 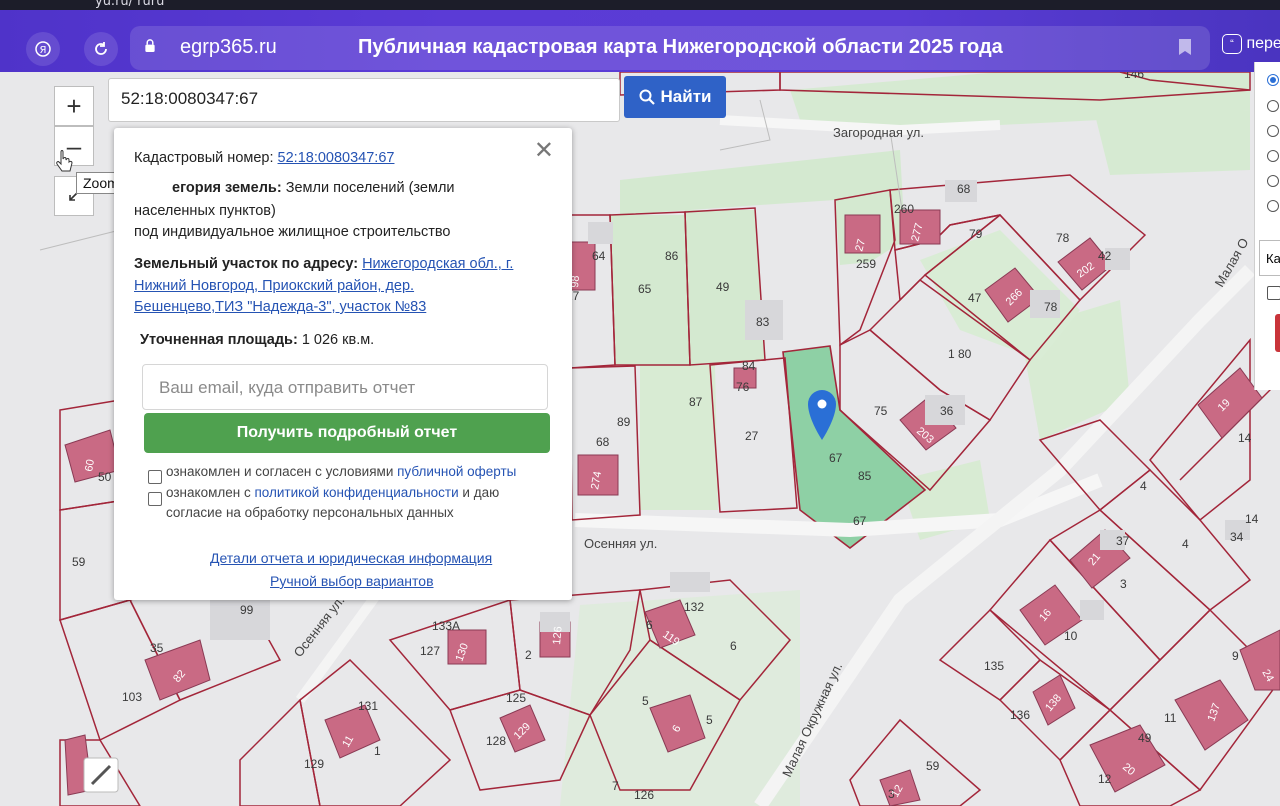 I want to click on parcel-label: 2, so click(x=528, y=655).